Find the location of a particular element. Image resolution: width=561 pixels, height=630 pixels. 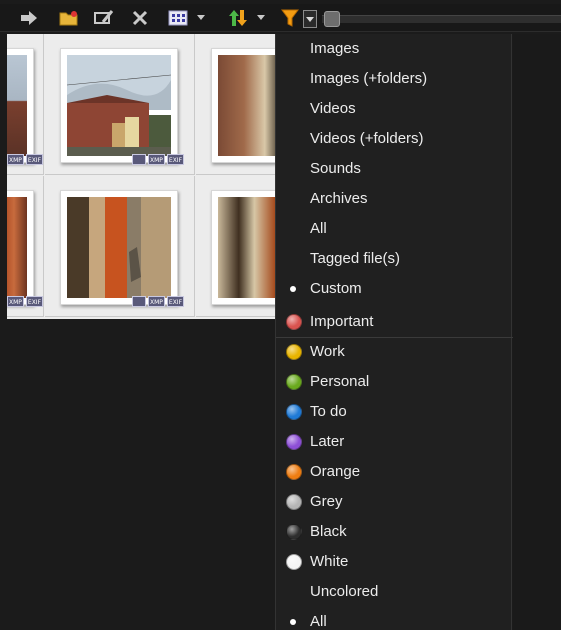

sort-dropdown-icon is located at coordinates (261, 17).